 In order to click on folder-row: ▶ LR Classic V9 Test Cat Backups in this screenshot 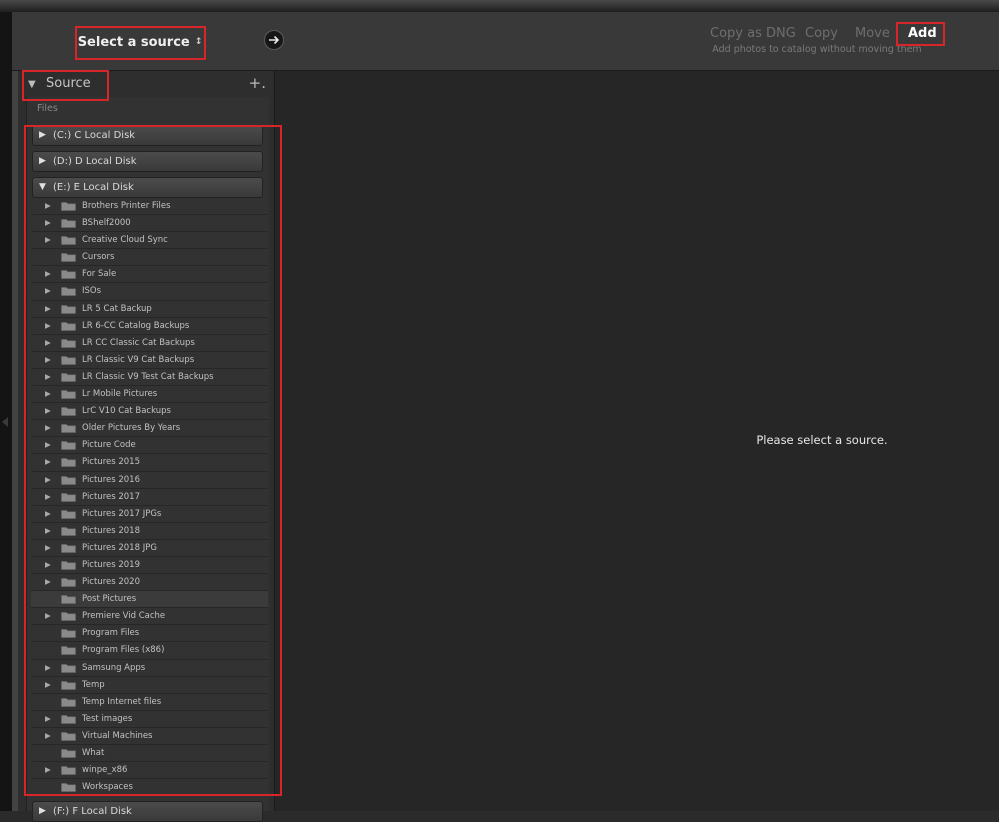, I will do `click(149, 378)`.